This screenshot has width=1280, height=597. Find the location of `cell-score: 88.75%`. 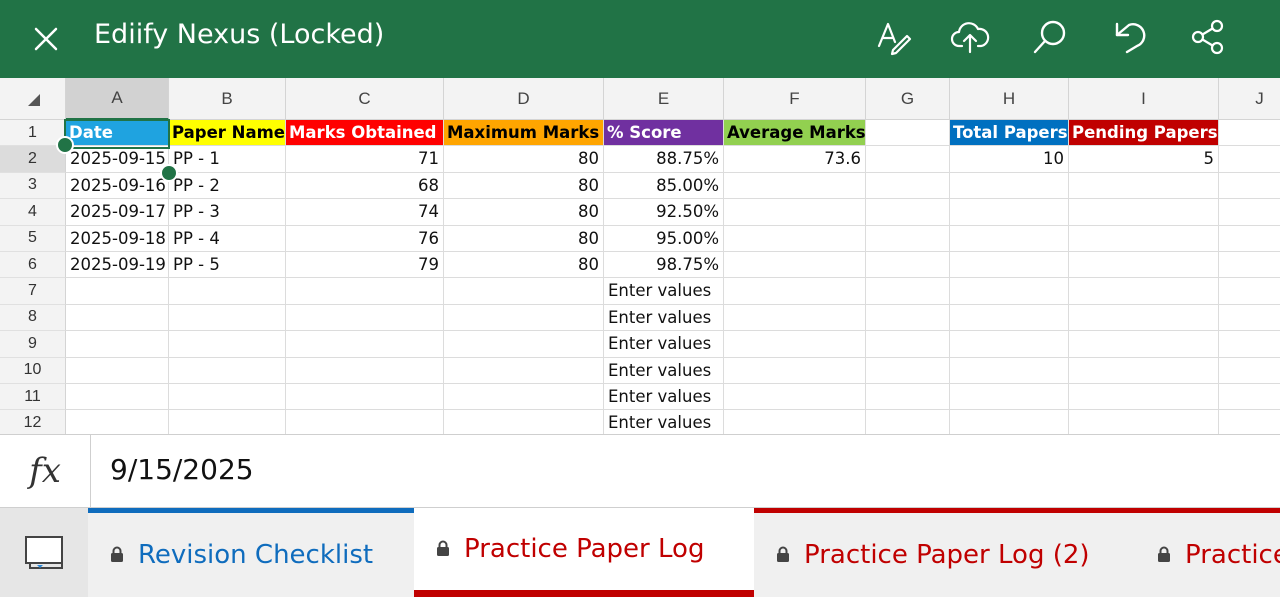

cell-score: 88.75% is located at coordinates (664, 159).